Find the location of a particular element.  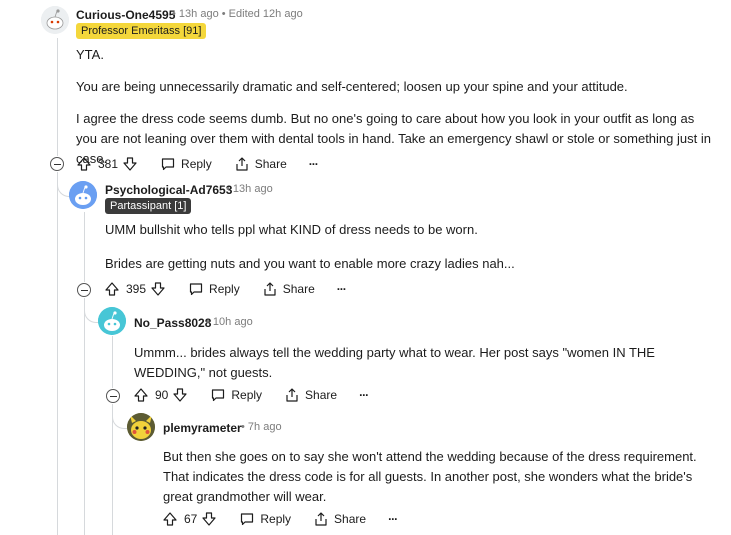

comment-username: Psychological-Ad7653 is located at coordinates (168, 190).